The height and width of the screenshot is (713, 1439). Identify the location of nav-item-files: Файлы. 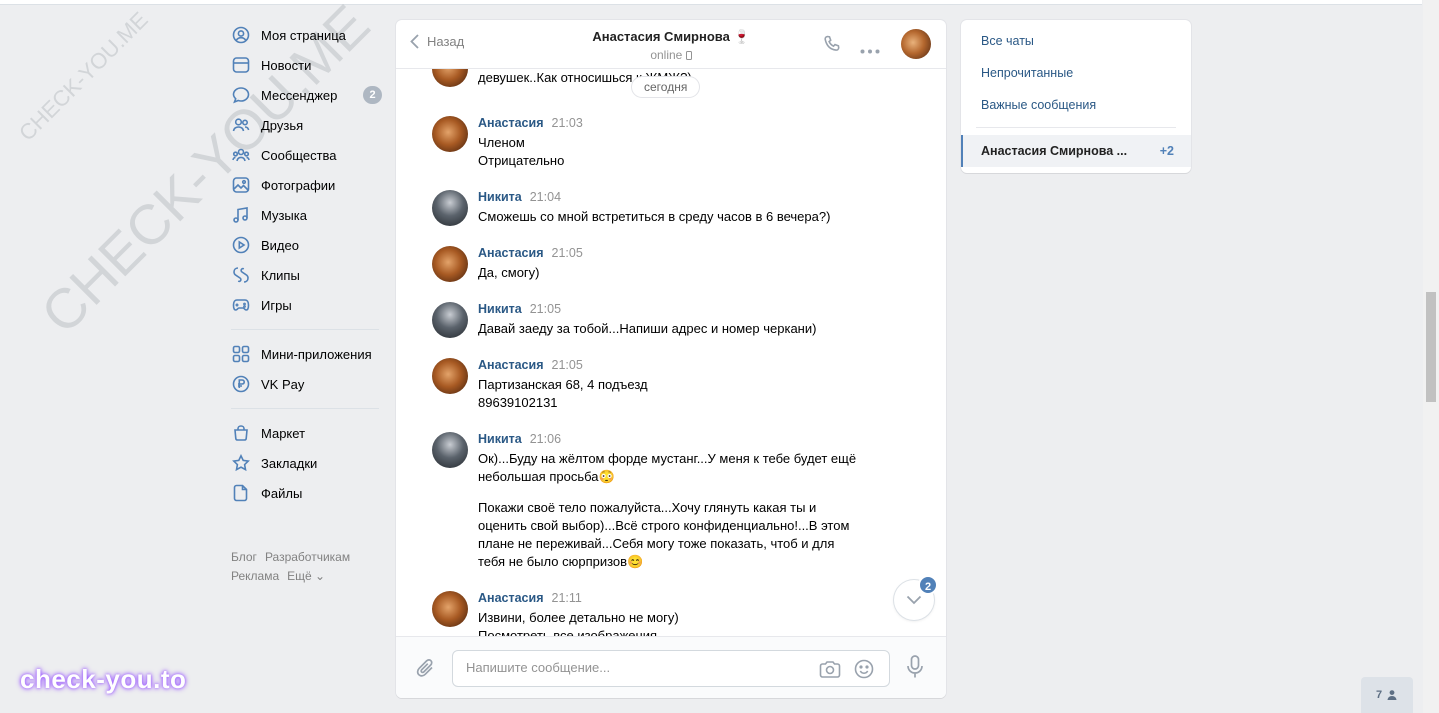
(306, 493).